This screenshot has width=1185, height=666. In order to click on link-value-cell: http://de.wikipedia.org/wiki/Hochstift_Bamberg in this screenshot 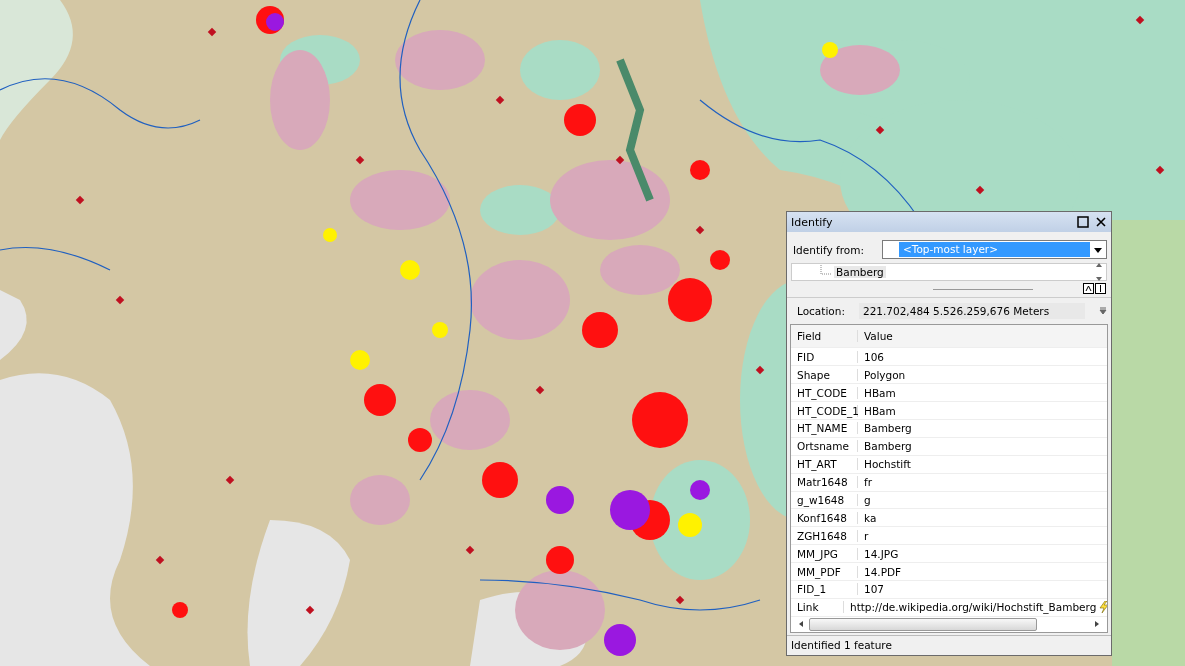, I will do `click(970, 607)`.